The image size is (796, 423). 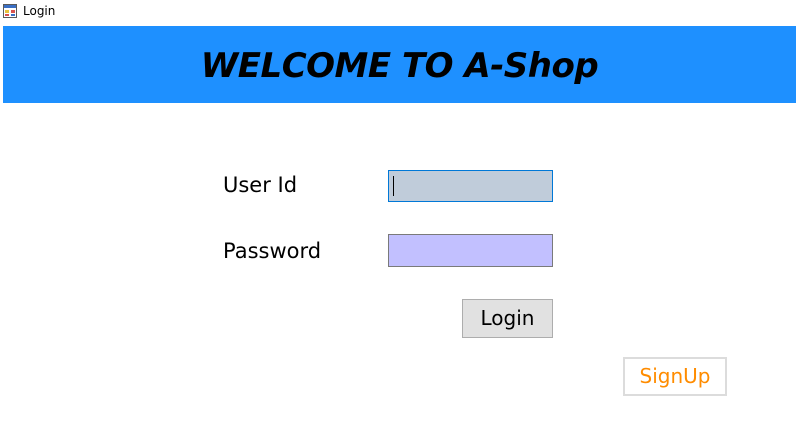 What do you see at coordinates (393, 186) in the screenshot?
I see `text-caret` at bounding box center [393, 186].